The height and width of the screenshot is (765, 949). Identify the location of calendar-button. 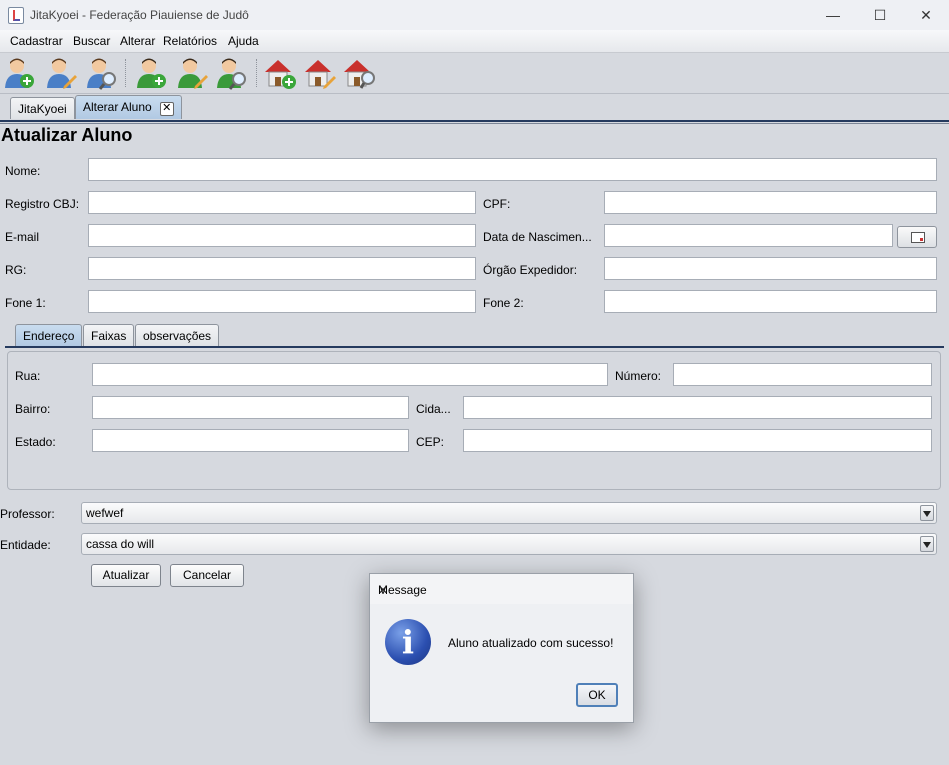
(917, 237).